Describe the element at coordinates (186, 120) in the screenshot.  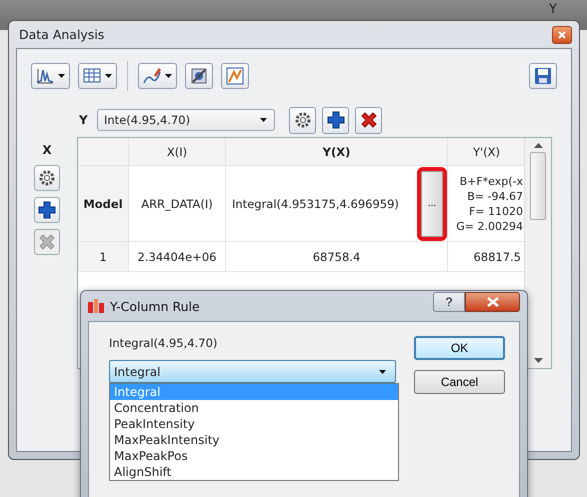
I see `y-column-dropdown: Inte(4.95,4.70)` at that location.